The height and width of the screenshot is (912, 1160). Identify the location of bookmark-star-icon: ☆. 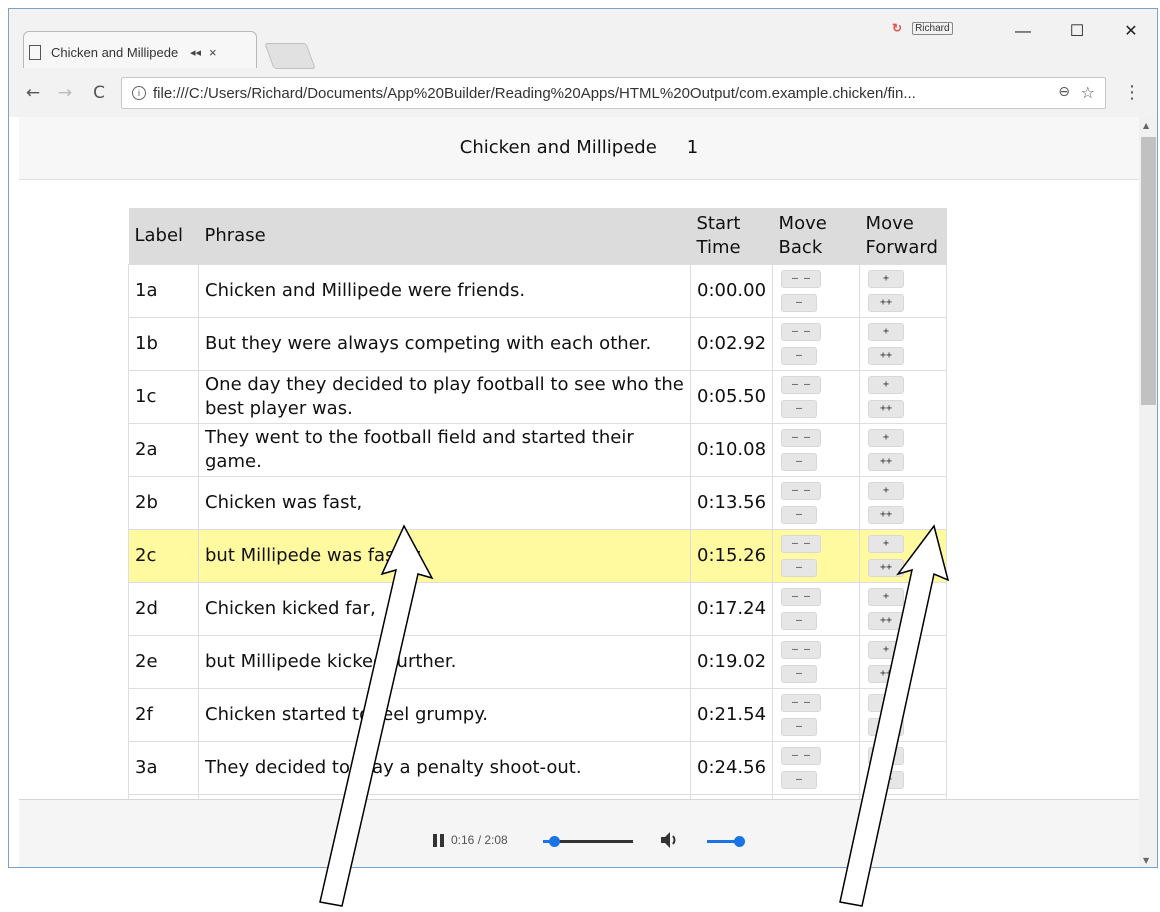
(1088, 92).